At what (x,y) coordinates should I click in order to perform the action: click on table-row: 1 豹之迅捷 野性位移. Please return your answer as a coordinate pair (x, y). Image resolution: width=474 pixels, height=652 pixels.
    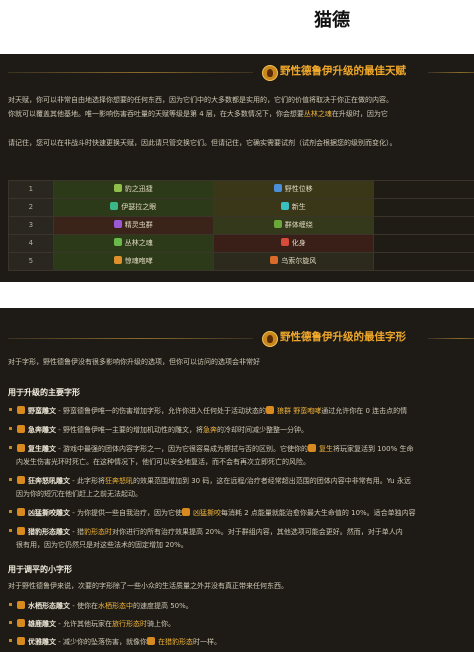
    Looking at the image, I should click on (241, 189).